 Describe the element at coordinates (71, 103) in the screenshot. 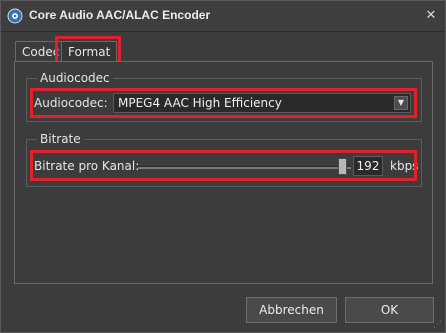

I see `audiocodec-label: Audiocodec:` at that location.